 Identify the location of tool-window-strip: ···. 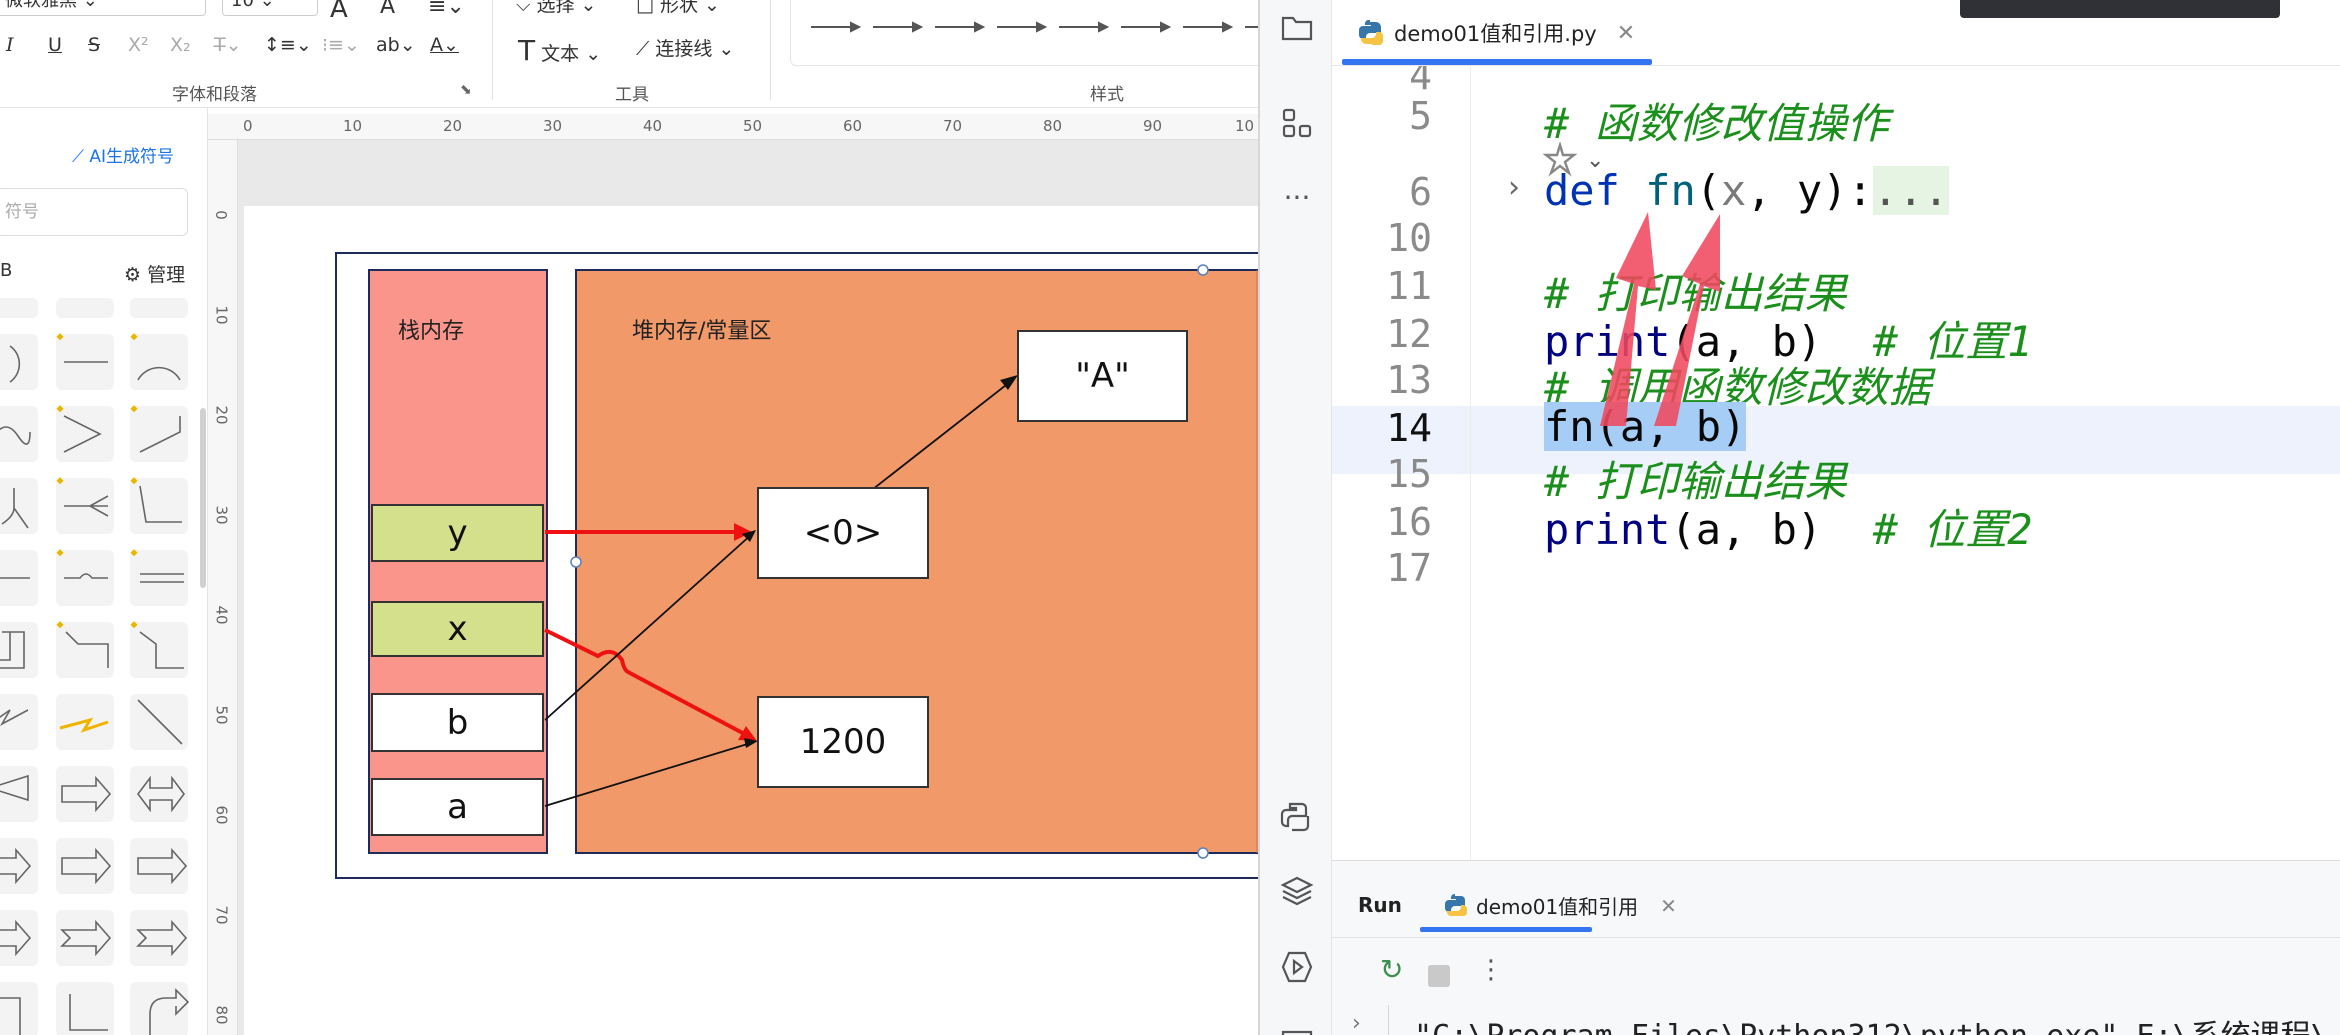
(1296, 517).